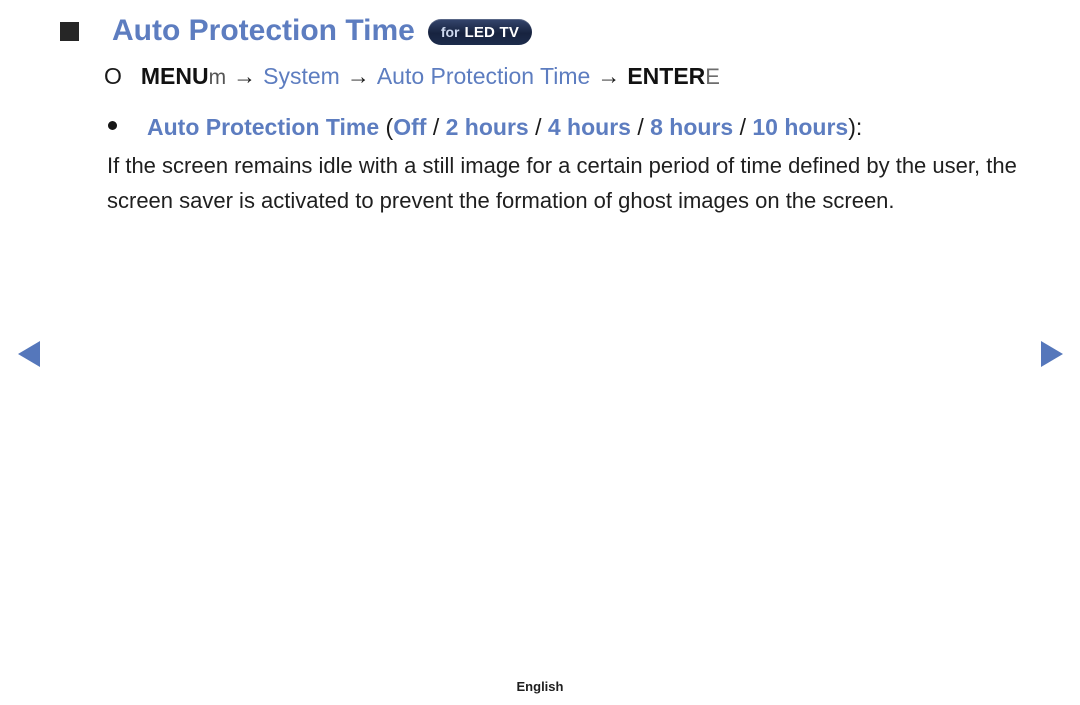 Image resolution: width=1080 pixels, height=705 pixels. Describe the element at coordinates (589, 127) in the screenshot. I see `option-value-2: 4 hours` at that location.